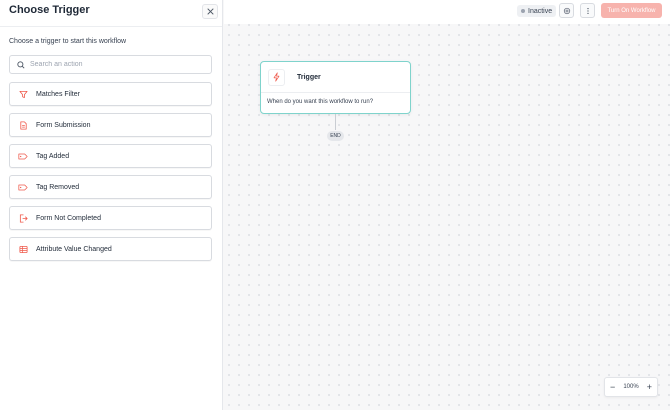 The width and height of the screenshot is (670, 410). What do you see at coordinates (110, 94) in the screenshot?
I see `trigger-matches-filter: Matches Filter` at bounding box center [110, 94].